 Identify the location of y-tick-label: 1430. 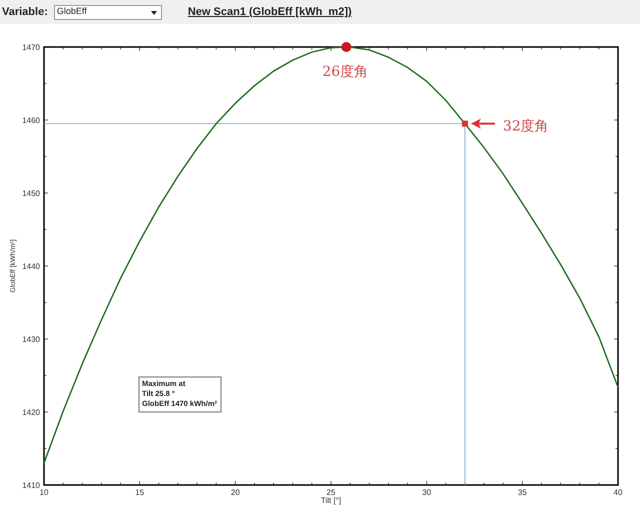
(31, 339).